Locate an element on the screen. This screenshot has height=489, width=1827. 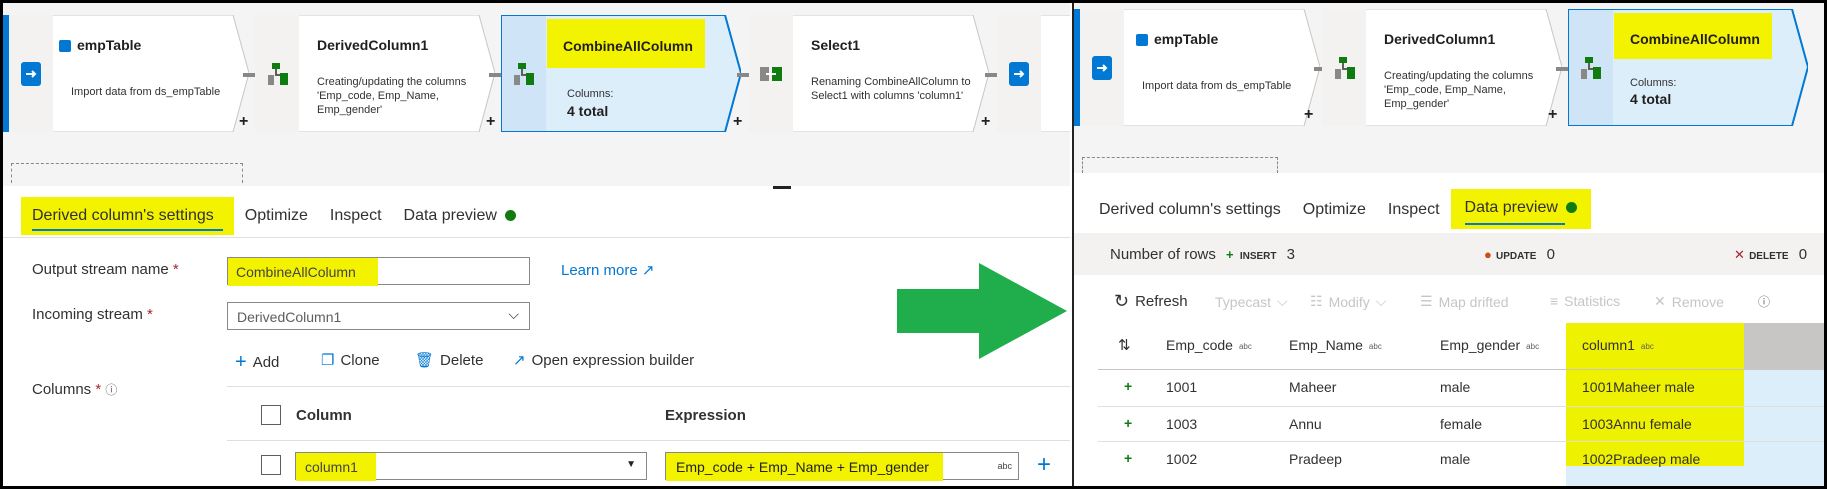
statistics-icon: ≡ is located at coordinates (1554, 301).